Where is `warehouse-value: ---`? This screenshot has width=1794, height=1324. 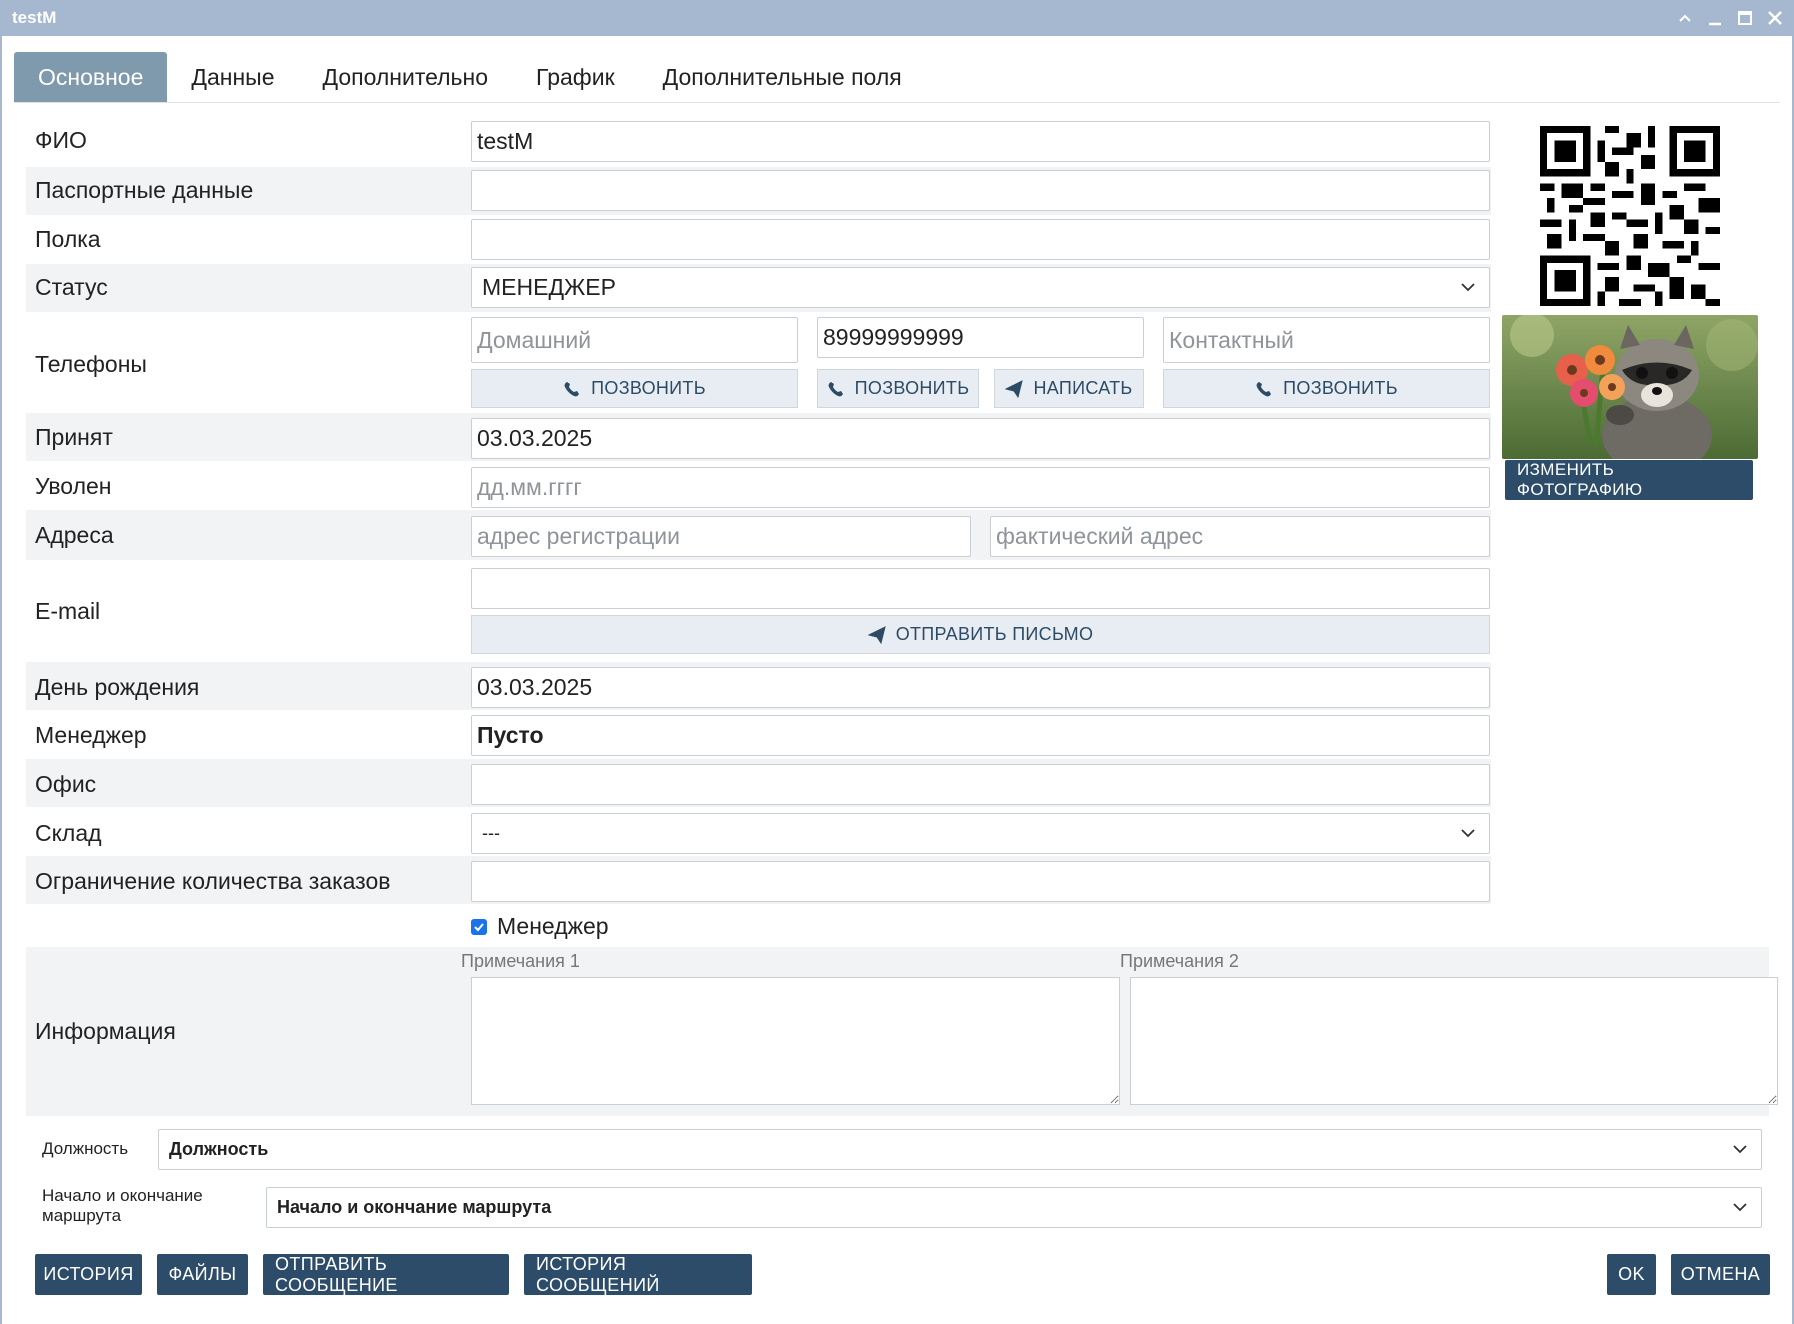 warehouse-value: --- is located at coordinates (491, 833).